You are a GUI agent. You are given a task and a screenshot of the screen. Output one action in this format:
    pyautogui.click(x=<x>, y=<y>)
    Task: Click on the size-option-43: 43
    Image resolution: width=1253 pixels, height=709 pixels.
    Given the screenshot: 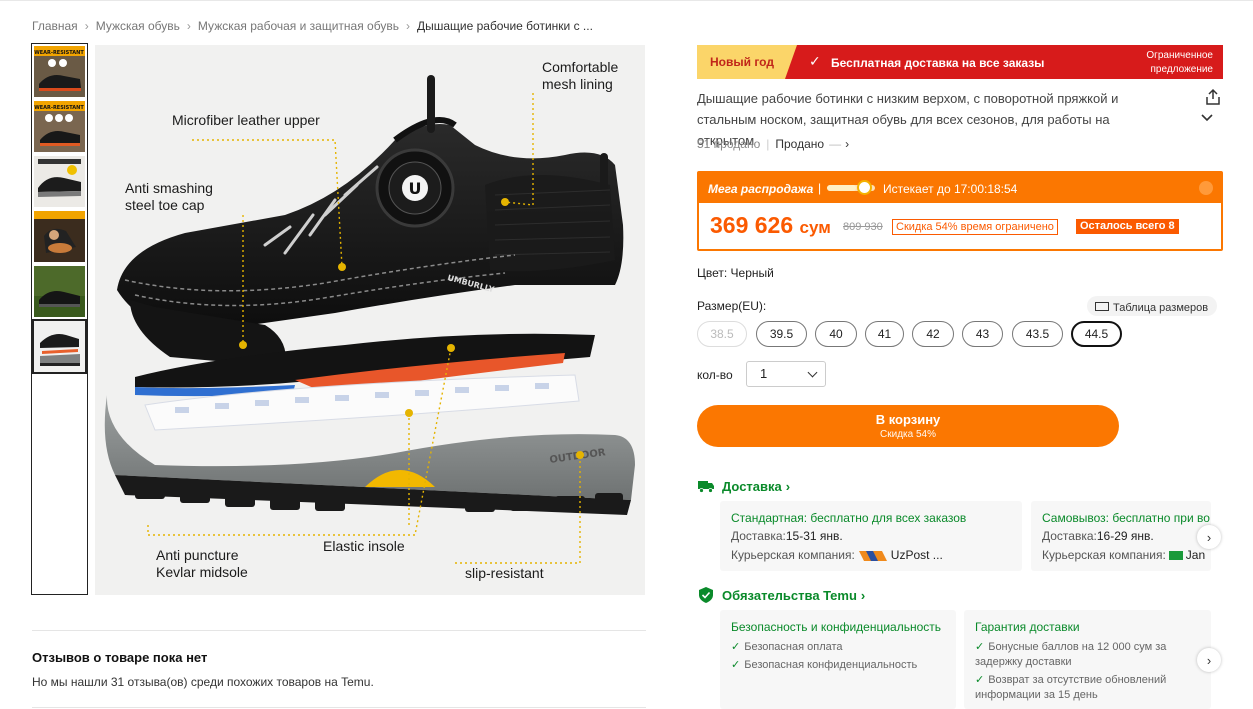 What is the action you would take?
    pyautogui.click(x=982, y=334)
    